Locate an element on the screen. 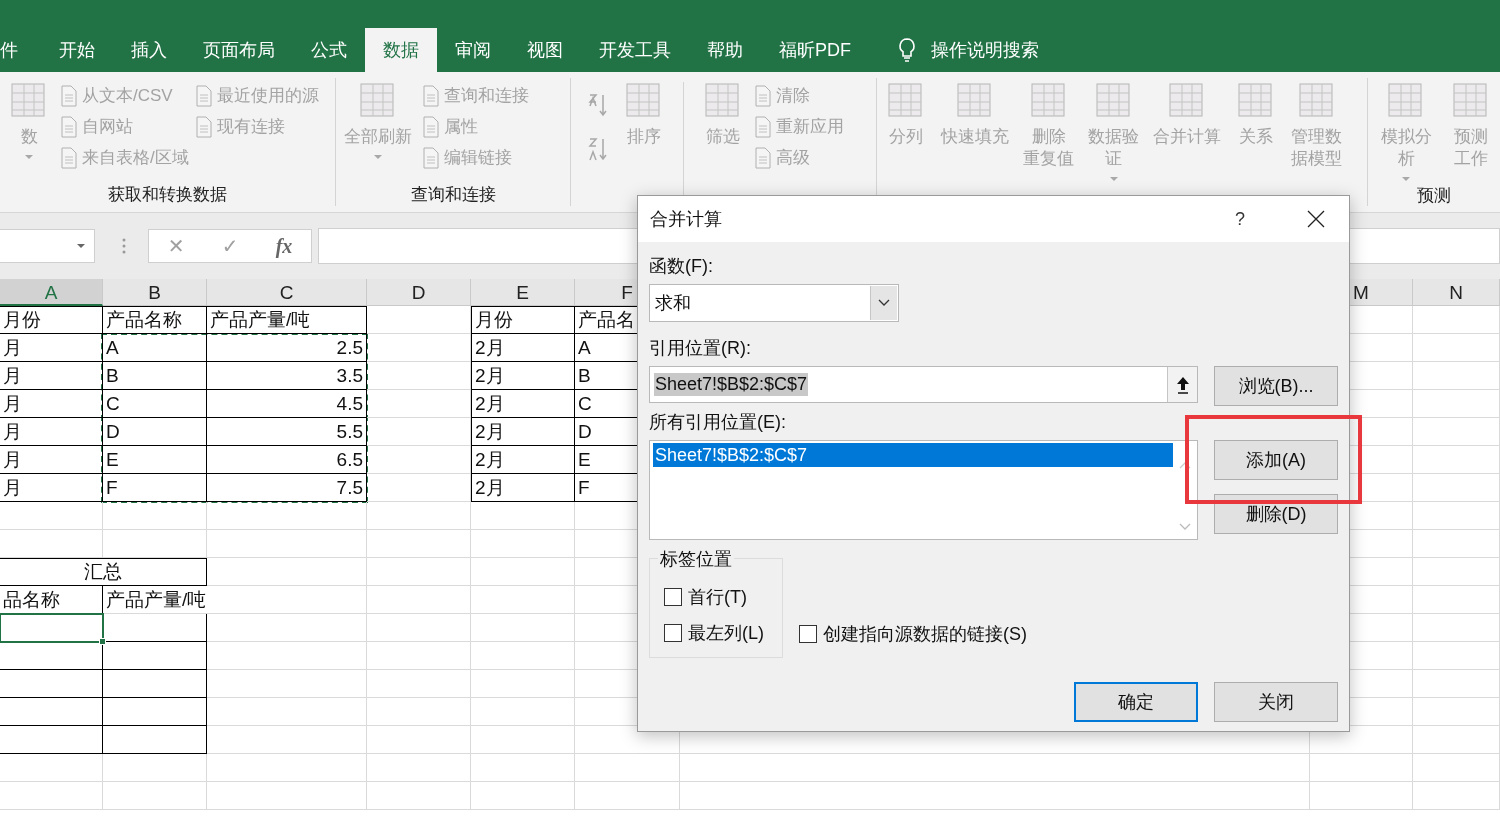  reference-field: Sheet7!$B$2:$C$7 is located at coordinates (924, 384).